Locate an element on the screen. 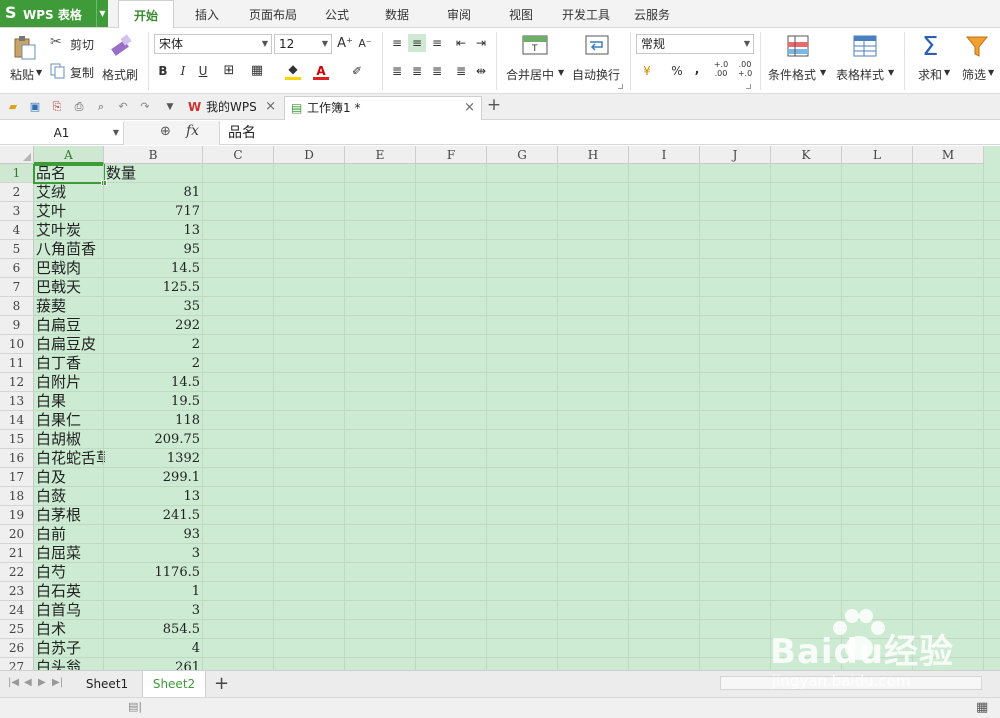 Image resolution: width=1000 pixels, height=718 pixels. justify-icon: ≣ is located at coordinates (461, 71).